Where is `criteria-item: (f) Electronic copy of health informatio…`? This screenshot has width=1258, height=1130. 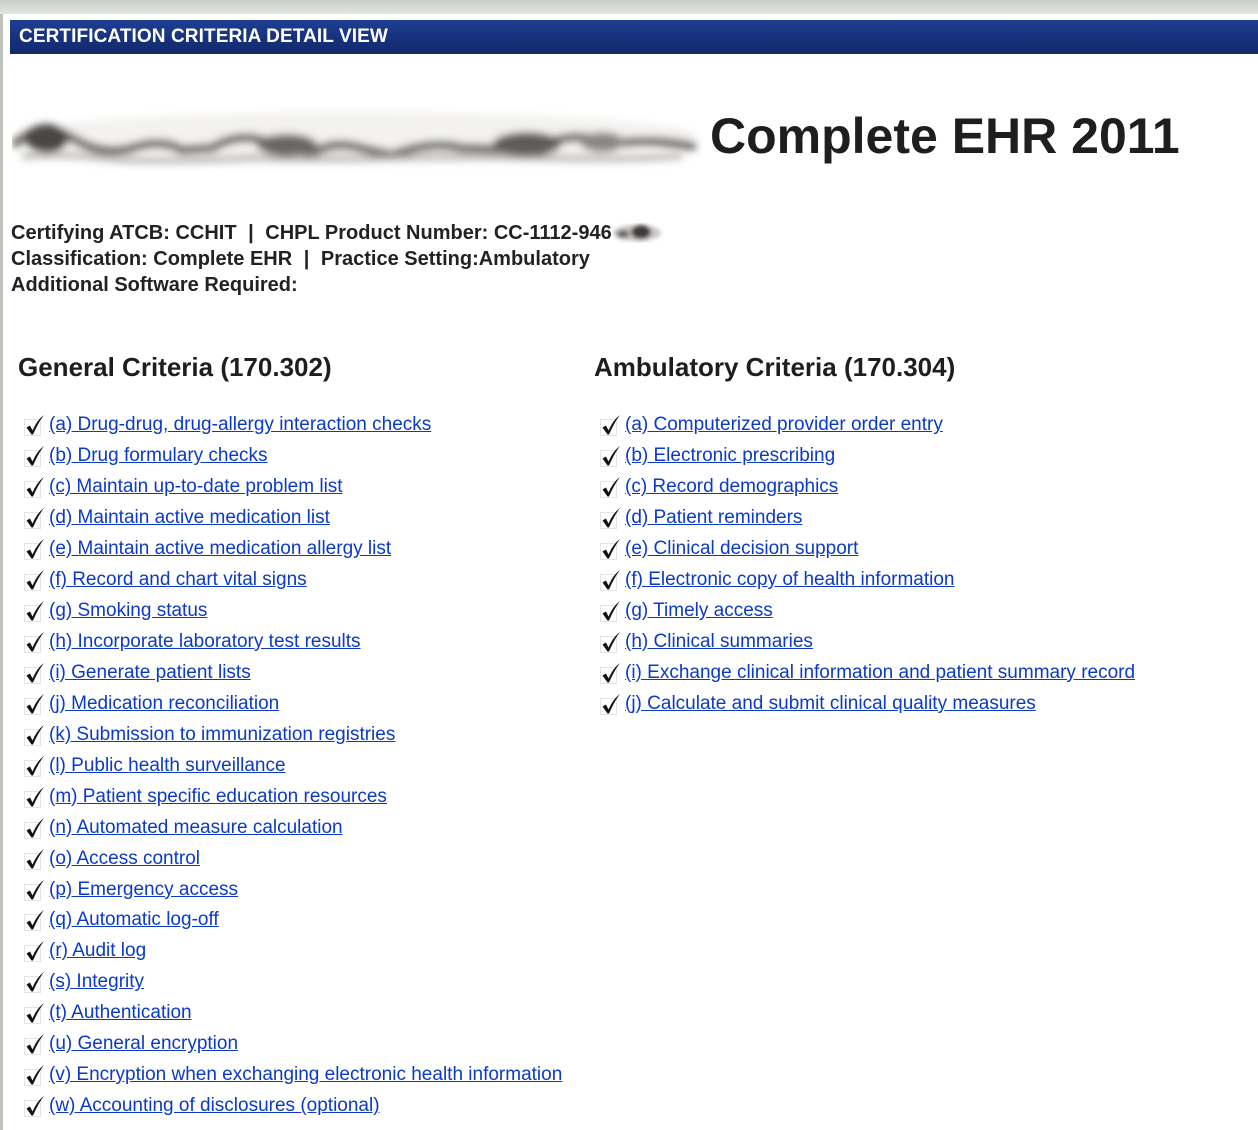
criteria-item: (f) Electronic copy of health informatio… is located at coordinates (867, 580).